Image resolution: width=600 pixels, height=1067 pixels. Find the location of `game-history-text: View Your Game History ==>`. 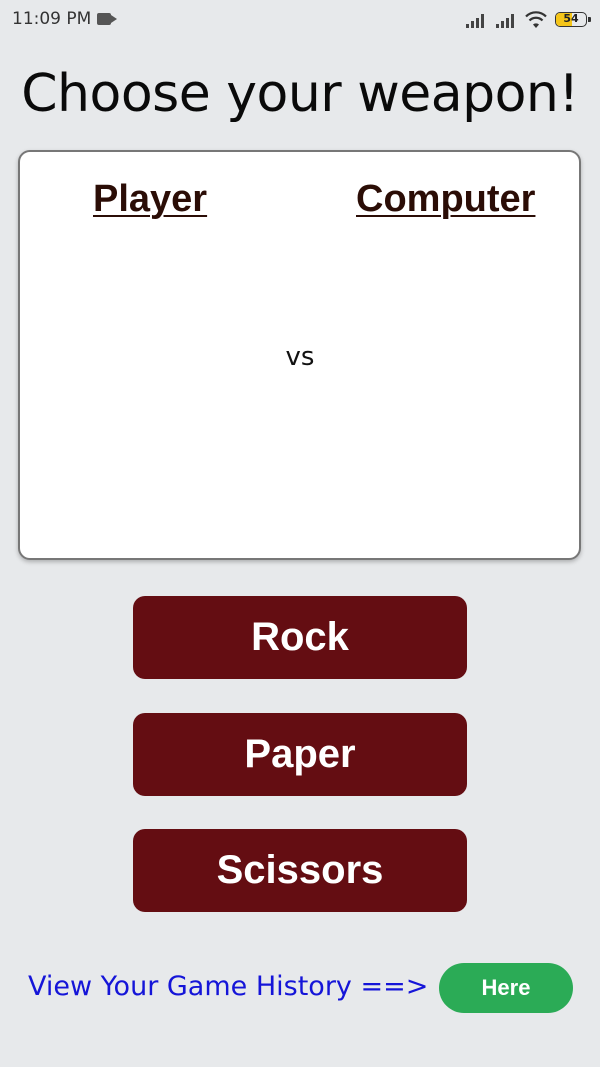

game-history-text: View Your Game History ==> is located at coordinates (228, 986).